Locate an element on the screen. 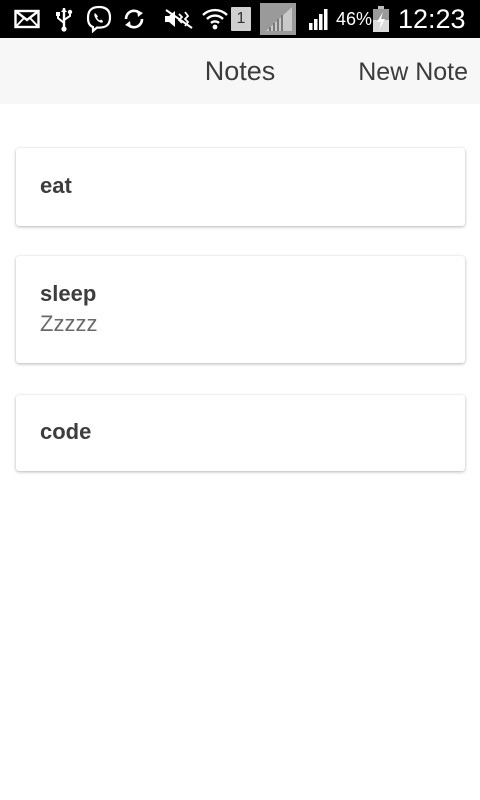 The image size is (480, 800). status-bar: 1 46% 12:23 is located at coordinates (240, 19).